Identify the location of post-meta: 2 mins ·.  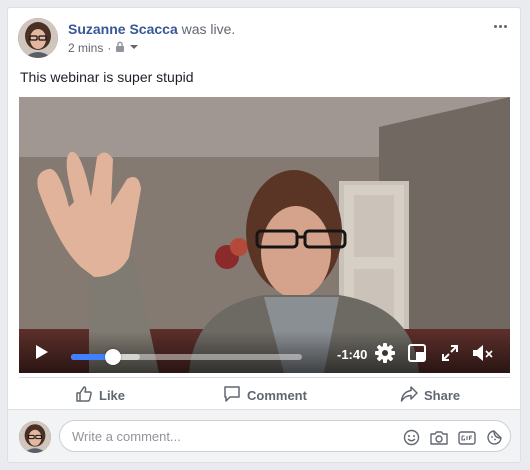
(103, 48).